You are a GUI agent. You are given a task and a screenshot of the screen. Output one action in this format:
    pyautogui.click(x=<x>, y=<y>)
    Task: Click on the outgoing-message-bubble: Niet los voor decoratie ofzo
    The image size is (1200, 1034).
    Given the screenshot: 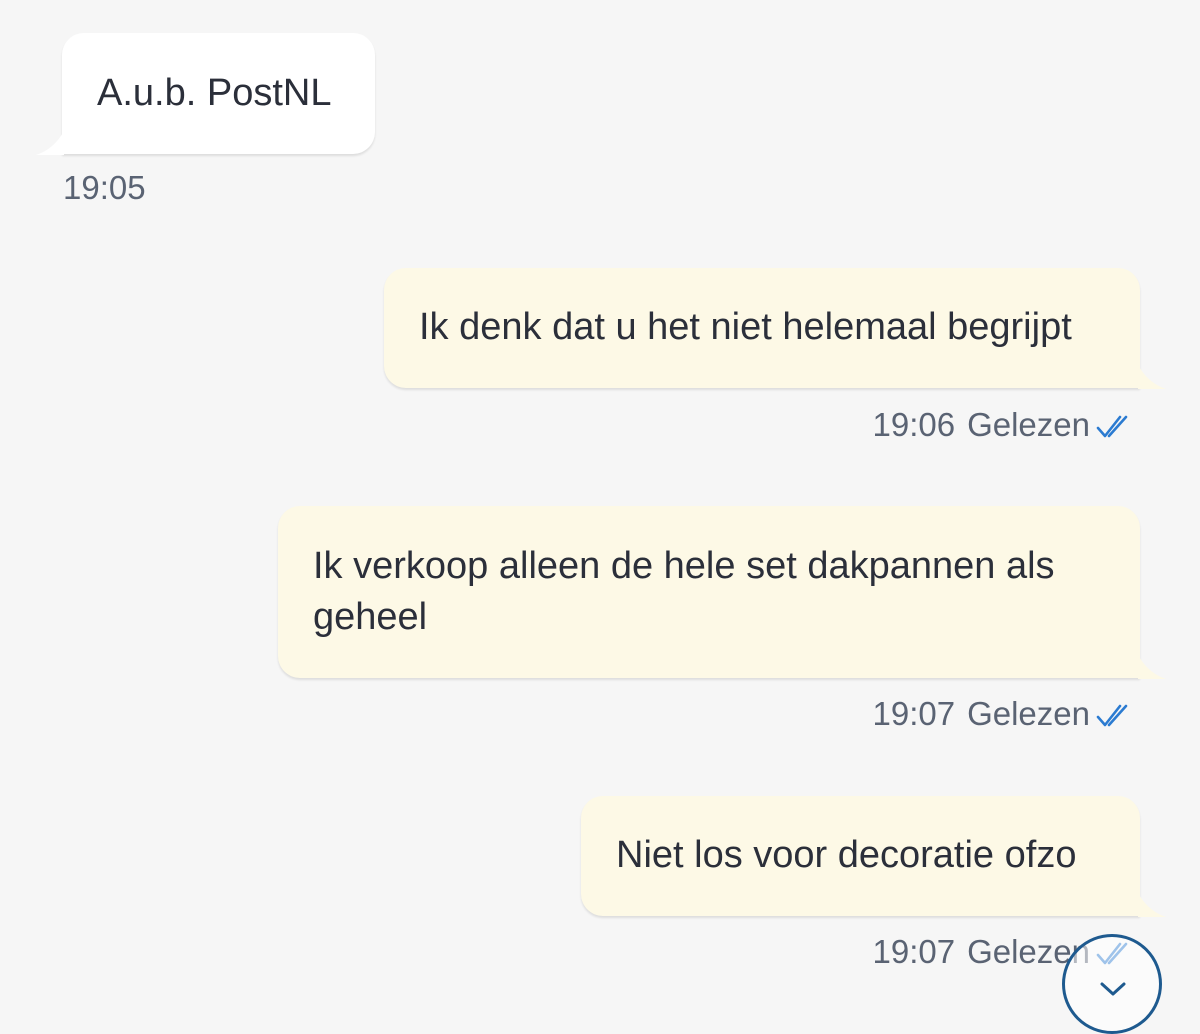 What is the action you would take?
    pyautogui.click(x=873, y=856)
    